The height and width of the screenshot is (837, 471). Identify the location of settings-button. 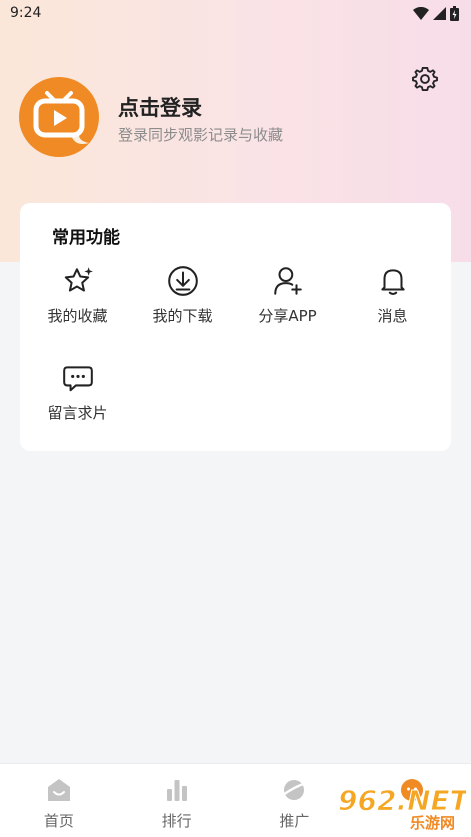
(425, 79).